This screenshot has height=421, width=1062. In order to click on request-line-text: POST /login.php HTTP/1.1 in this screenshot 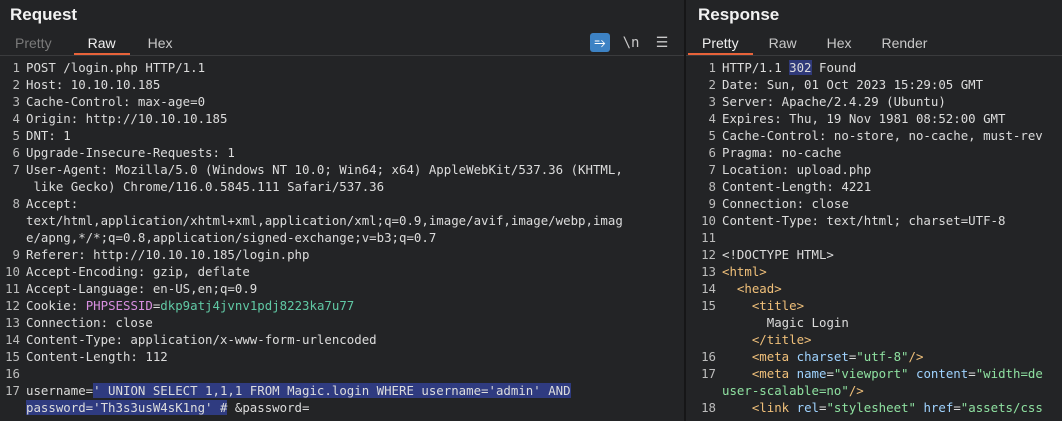, I will do `click(116, 67)`.